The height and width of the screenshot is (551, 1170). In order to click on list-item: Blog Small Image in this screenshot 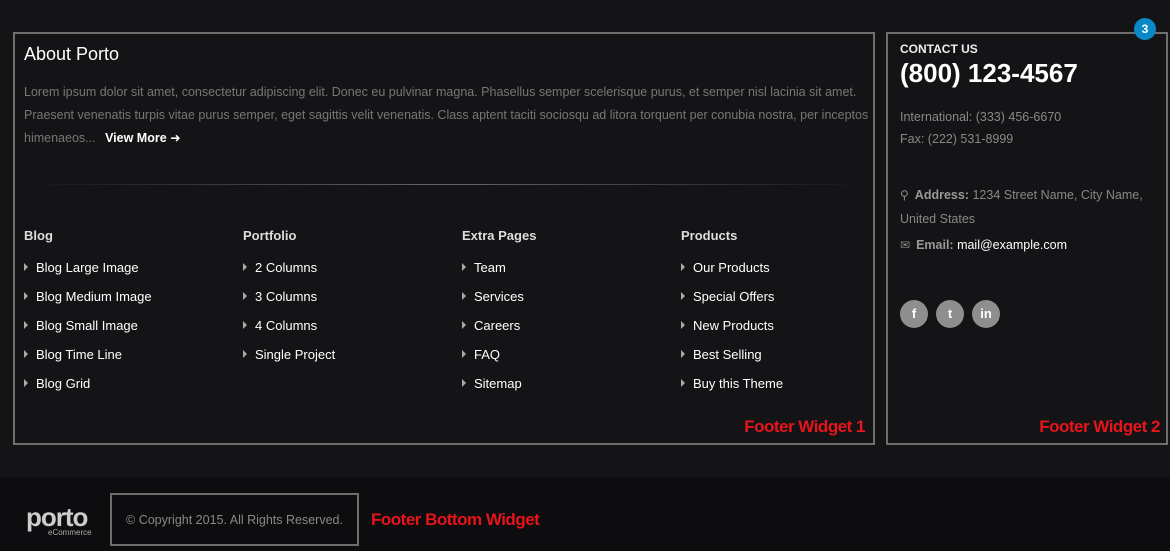, I will do `click(129, 332)`.